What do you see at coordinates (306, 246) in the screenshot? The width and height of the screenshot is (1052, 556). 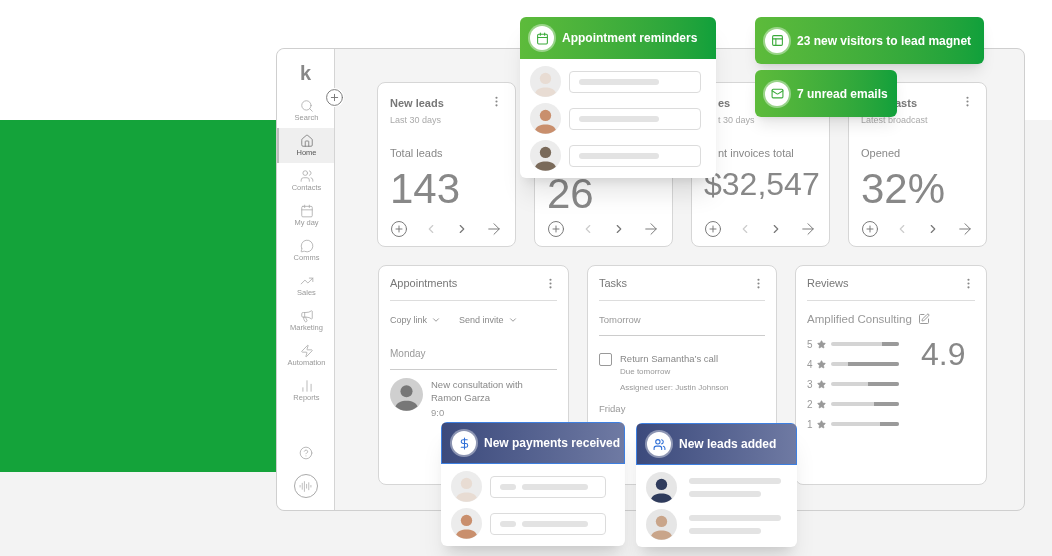 I see `chat-bubble-icon` at bounding box center [306, 246].